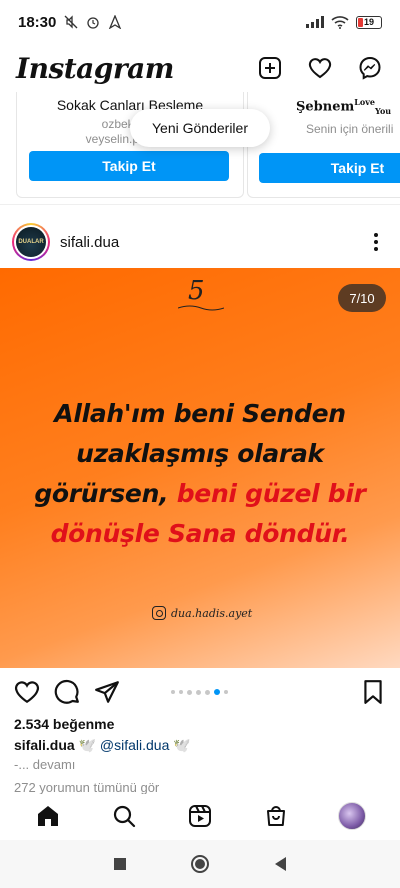  What do you see at coordinates (200, 204) in the screenshot?
I see `divider` at bounding box center [200, 204].